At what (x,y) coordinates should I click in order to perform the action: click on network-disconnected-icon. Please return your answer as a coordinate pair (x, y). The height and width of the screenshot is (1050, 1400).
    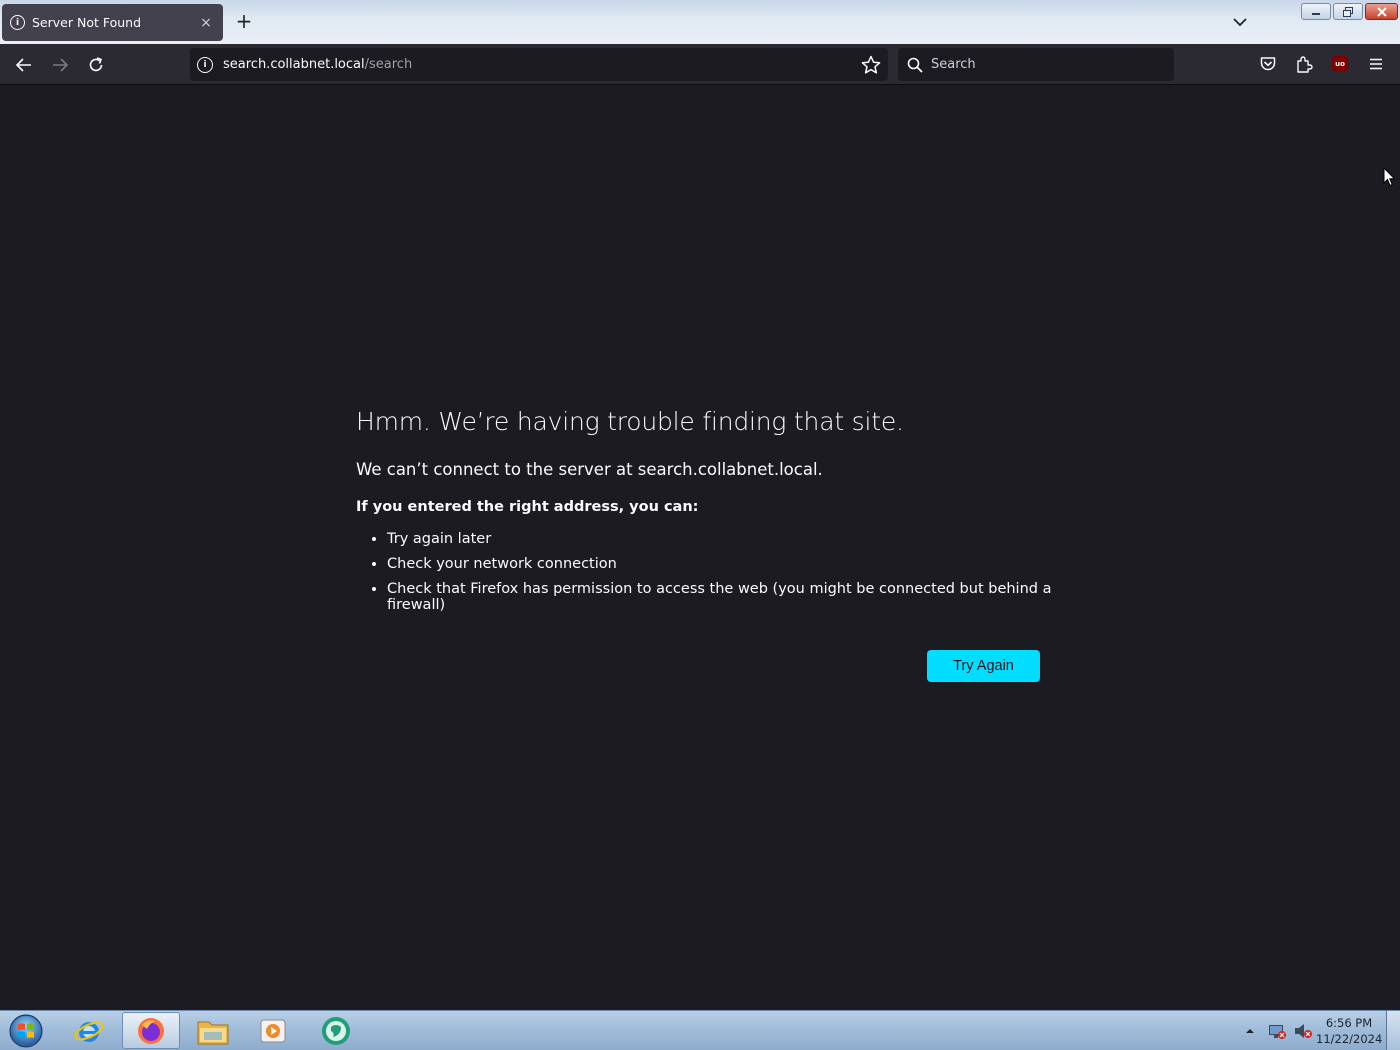
    Looking at the image, I should click on (1277, 1031).